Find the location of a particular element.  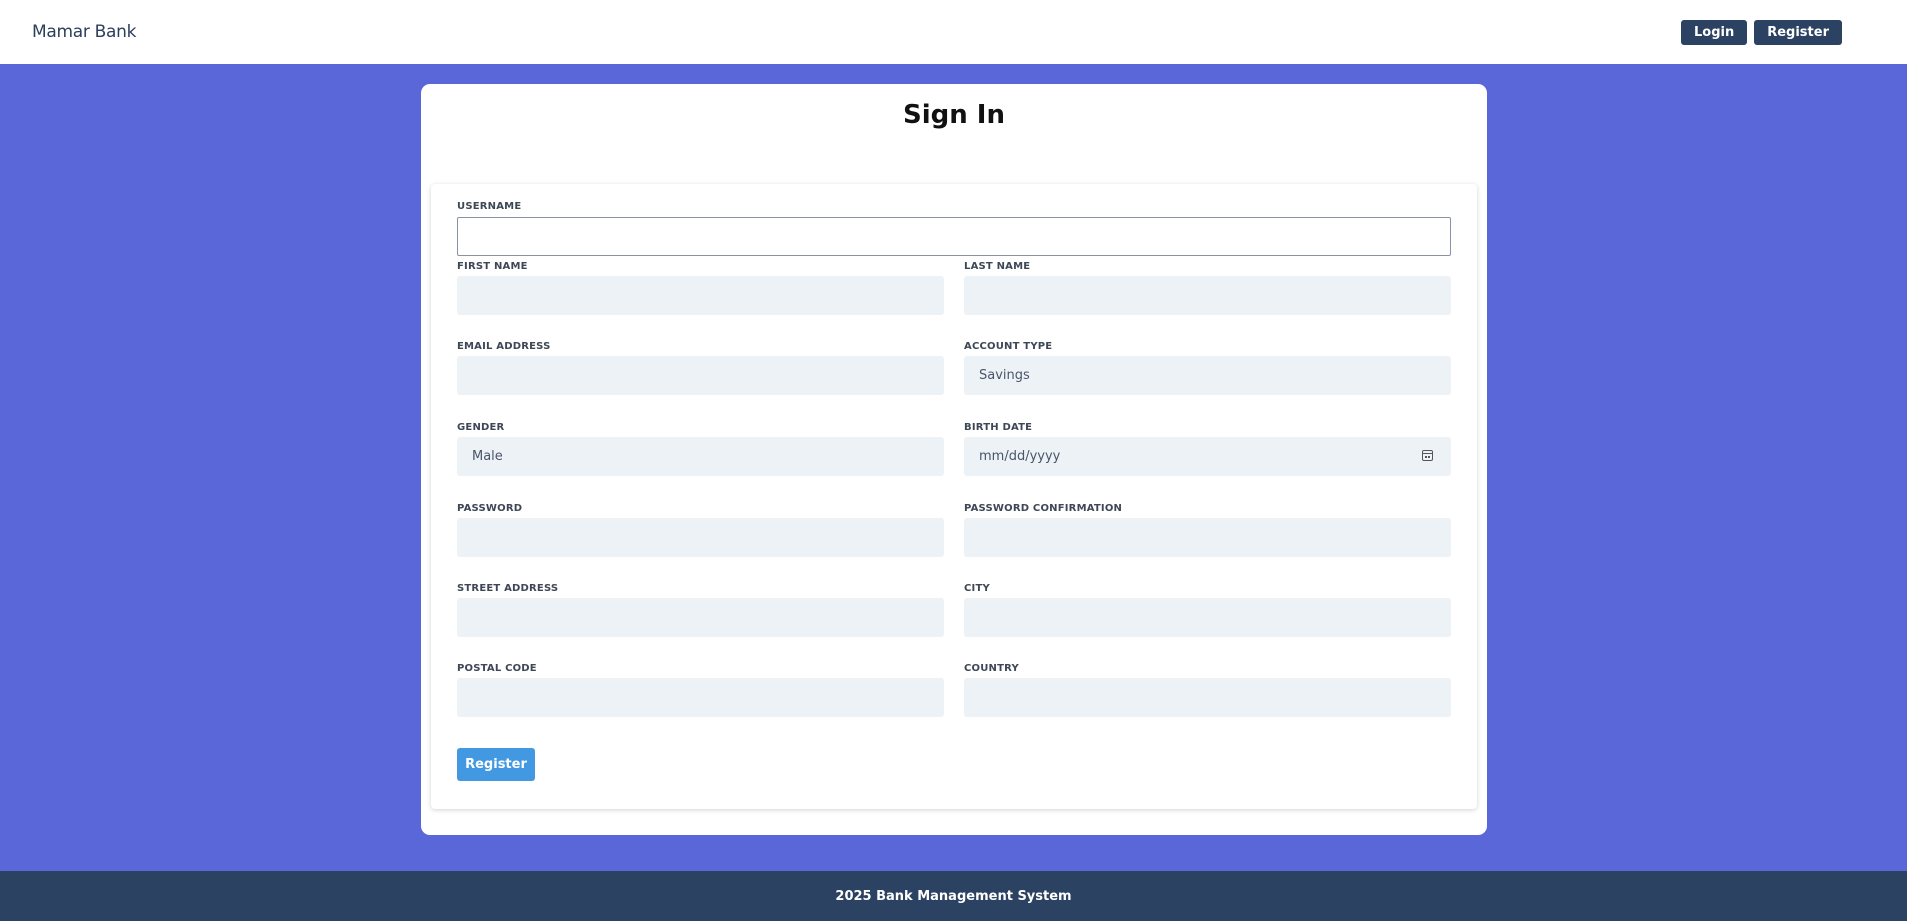

birth-date-field: BIRTH DATE mm/dd/yyyy is located at coordinates (1207, 448).